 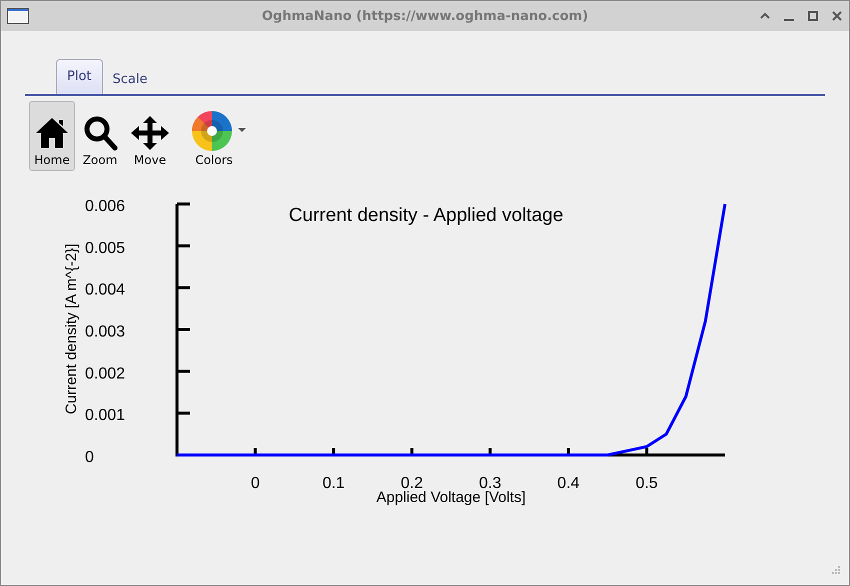 I want to click on close-icon, so click(x=837, y=16).